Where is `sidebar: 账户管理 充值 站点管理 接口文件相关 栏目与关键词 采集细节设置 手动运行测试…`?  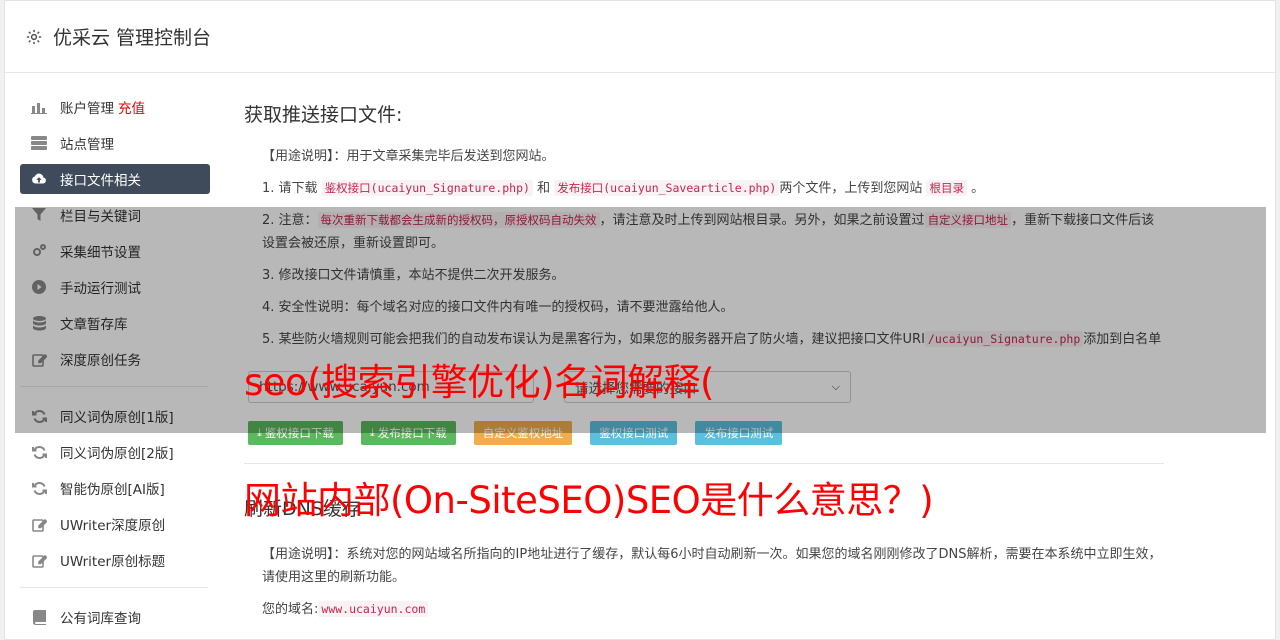
sidebar: 账户管理 充值 站点管理 接口文件相关 栏目与关键词 采集细节设置 手动运行测试… is located at coordinates (115, 365).